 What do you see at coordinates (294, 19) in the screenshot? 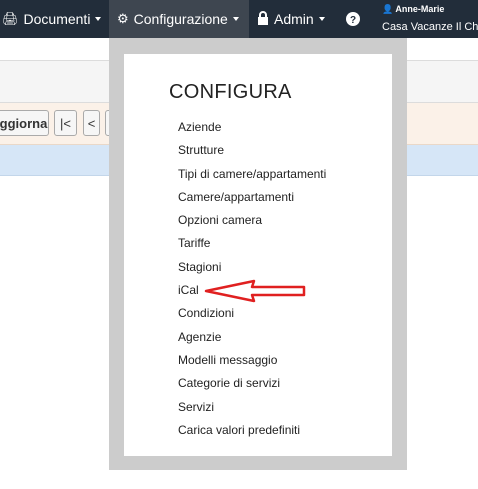
I see `nav-admin-label: Admin` at bounding box center [294, 19].